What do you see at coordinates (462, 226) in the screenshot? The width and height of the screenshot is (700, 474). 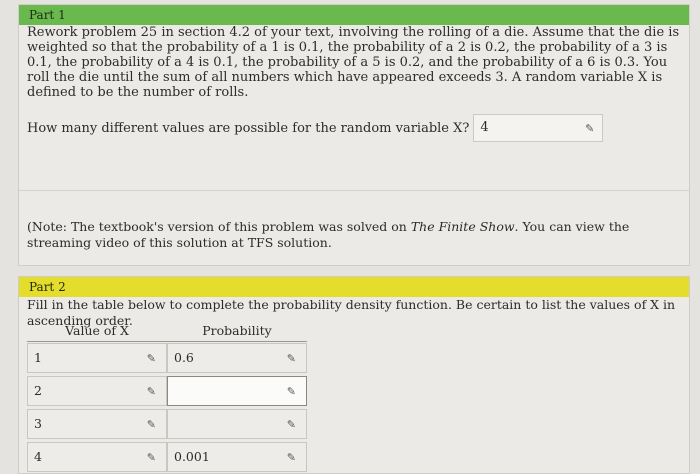 I see `note-italic: The Finite Show` at bounding box center [462, 226].